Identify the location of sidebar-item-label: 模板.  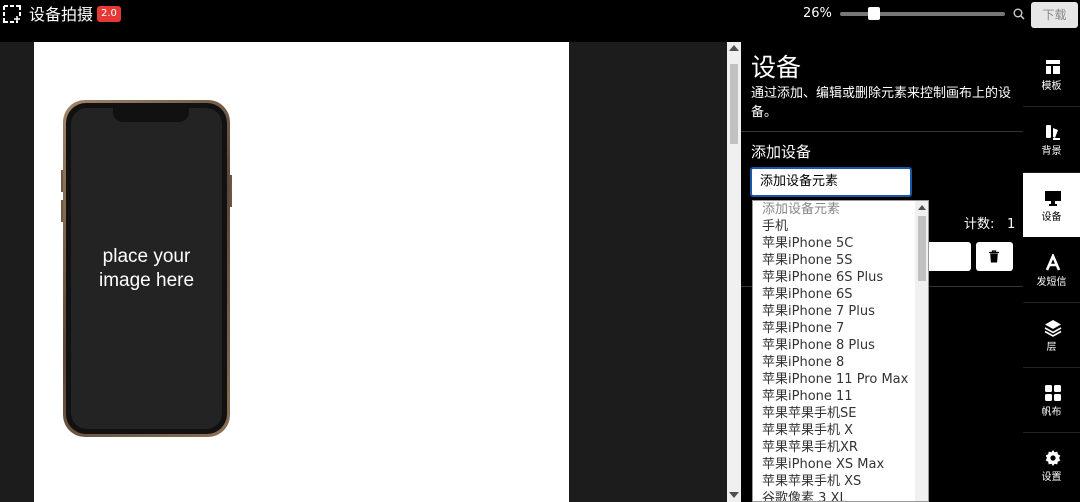
(1051, 86).